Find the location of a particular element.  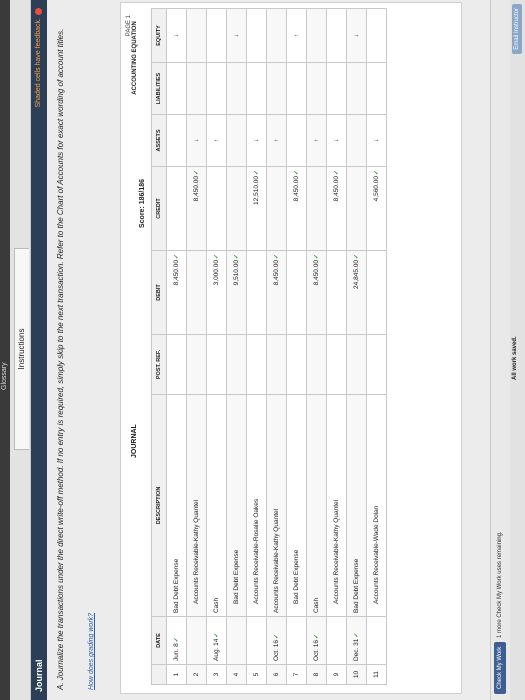

debit-cell: 24,845.00✓ is located at coordinates (356, 292).